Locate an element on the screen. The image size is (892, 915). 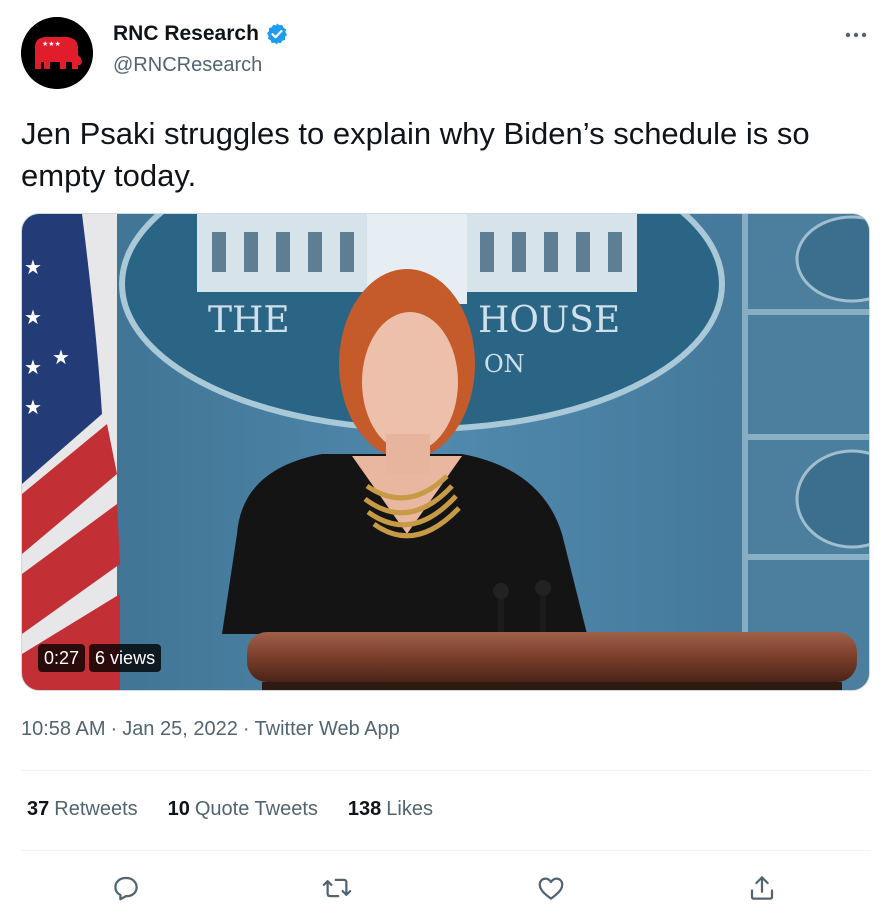
backdrop-text-house: HOUSE is located at coordinates (549, 320).